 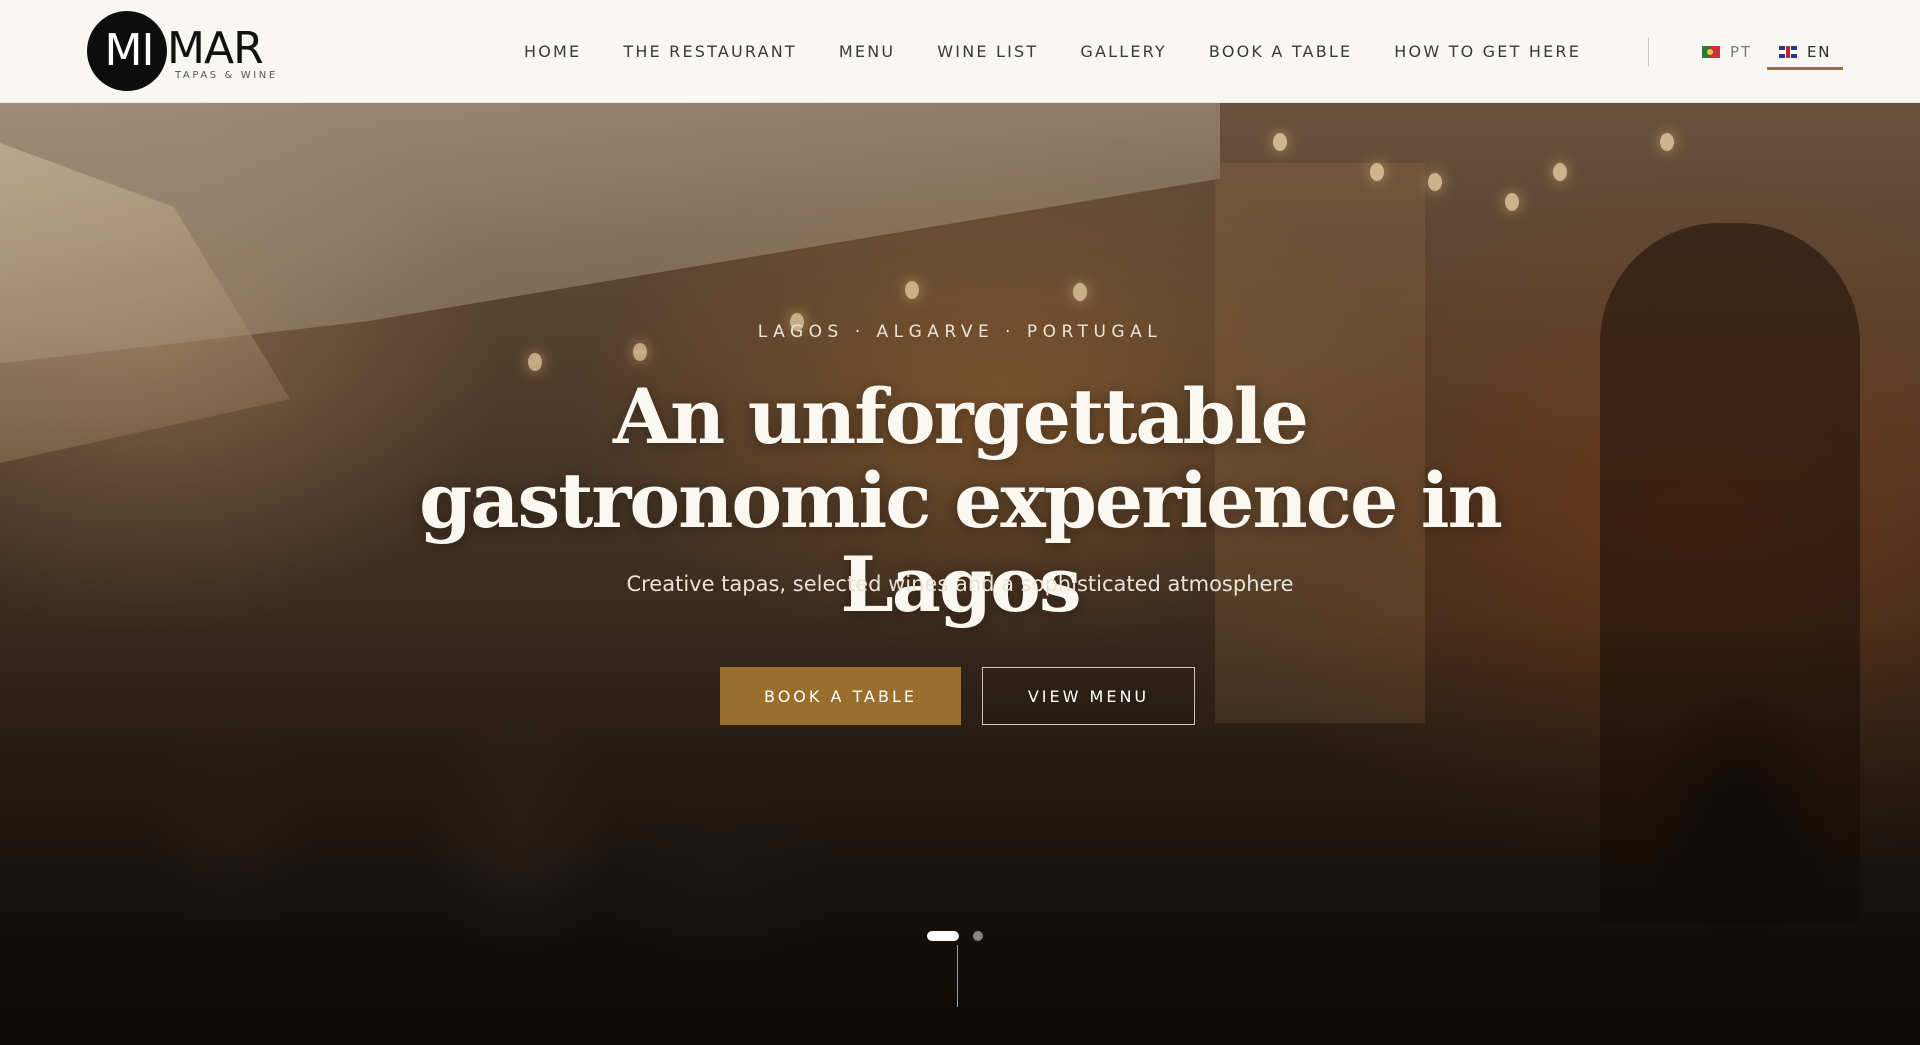 What do you see at coordinates (215, 48) in the screenshot?
I see `logo-wordmark: MAR` at bounding box center [215, 48].